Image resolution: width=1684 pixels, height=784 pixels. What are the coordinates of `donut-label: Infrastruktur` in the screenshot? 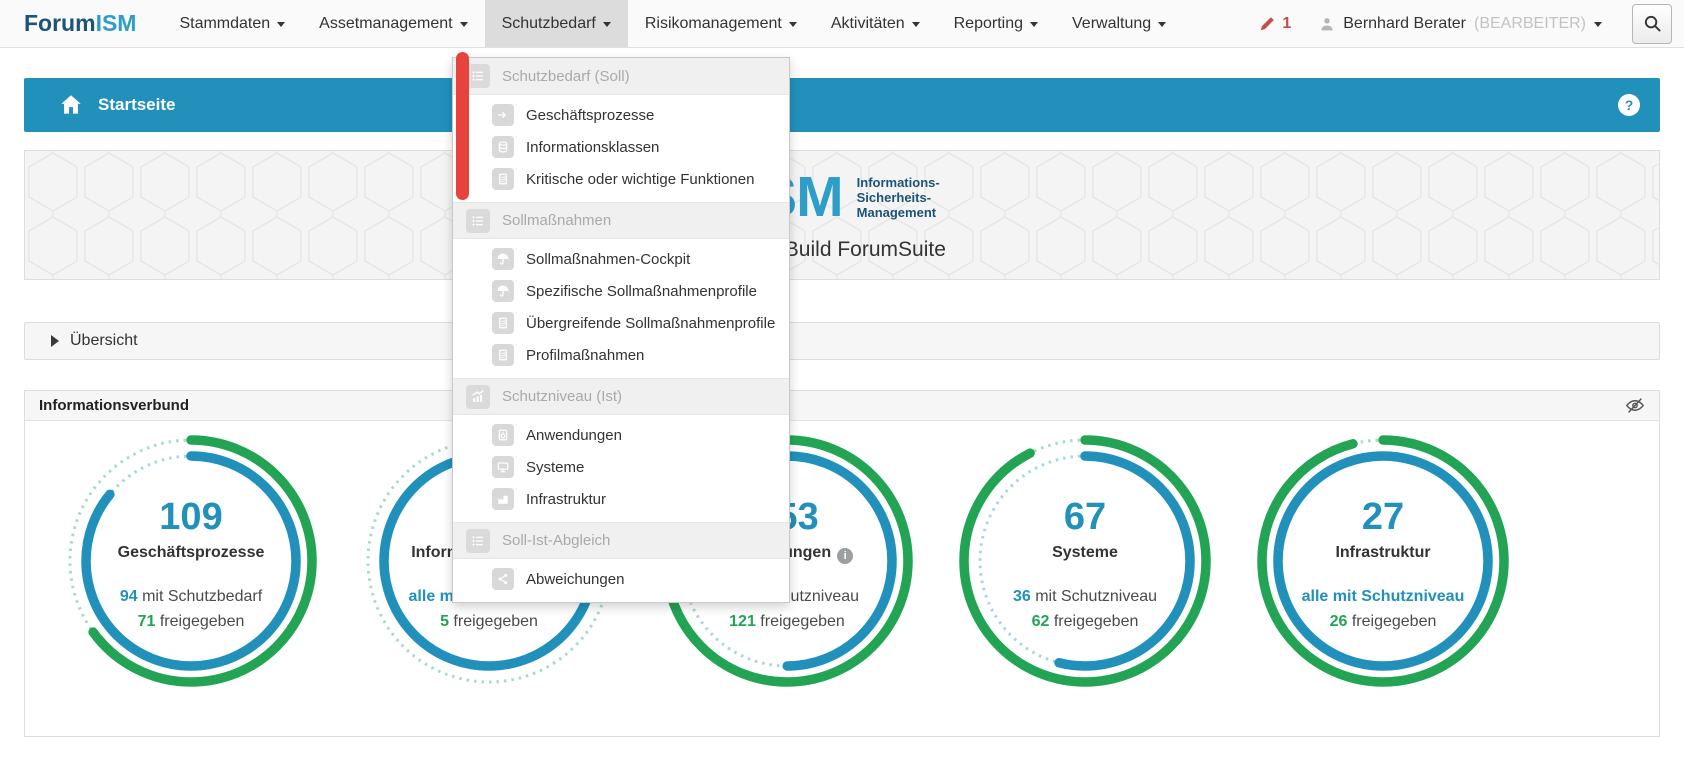 It's located at (1383, 553).